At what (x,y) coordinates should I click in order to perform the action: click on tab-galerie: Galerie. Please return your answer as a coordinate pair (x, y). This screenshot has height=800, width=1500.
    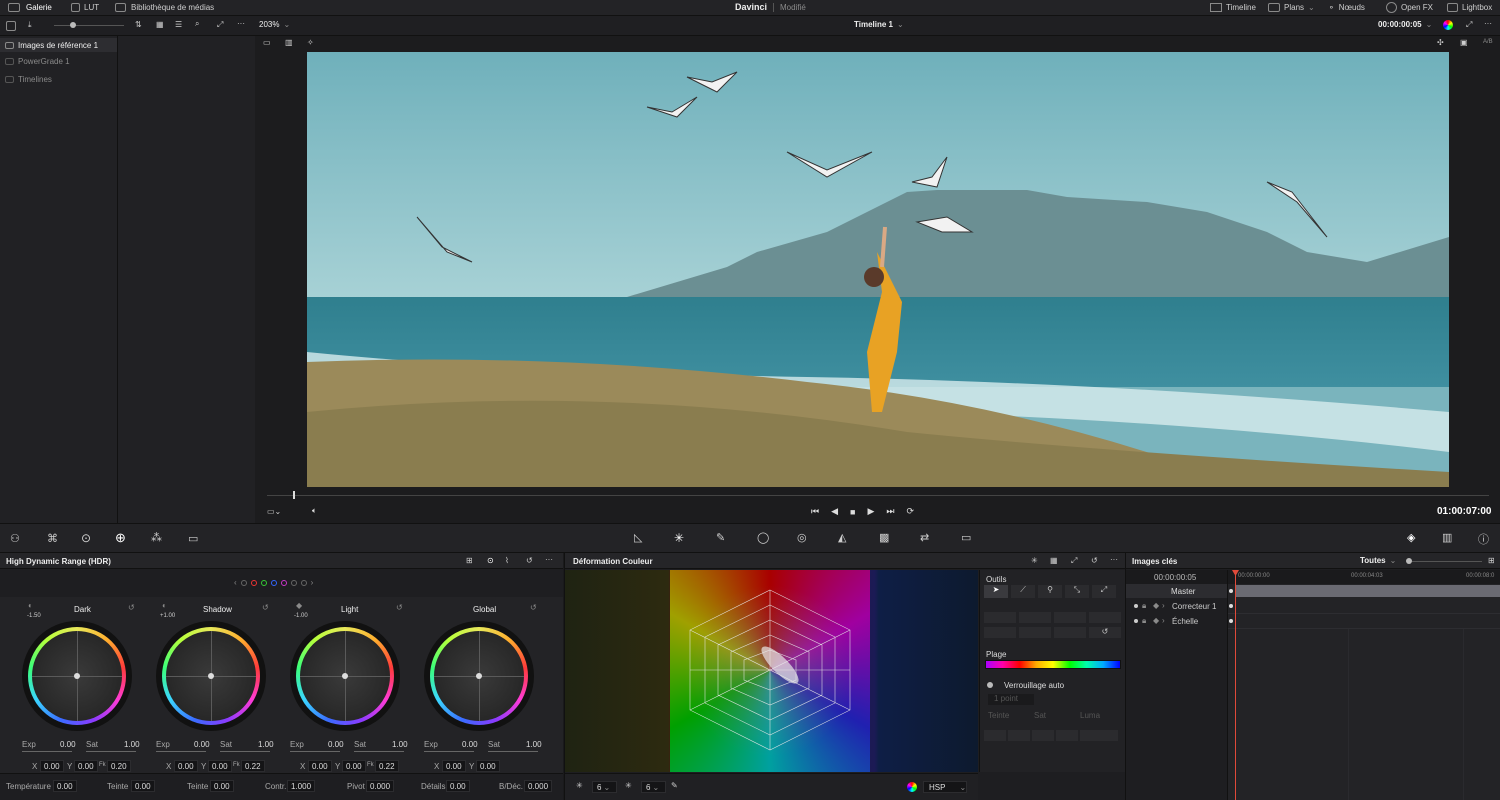
    Looking at the image, I should click on (39, 7).